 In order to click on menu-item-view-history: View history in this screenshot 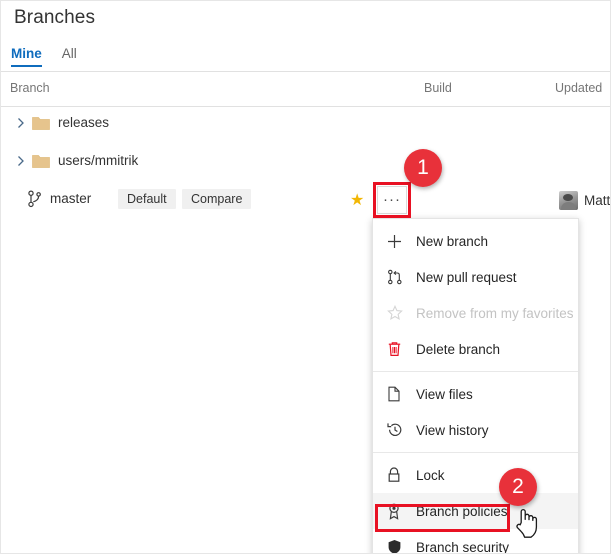, I will do `click(475, 430)`.